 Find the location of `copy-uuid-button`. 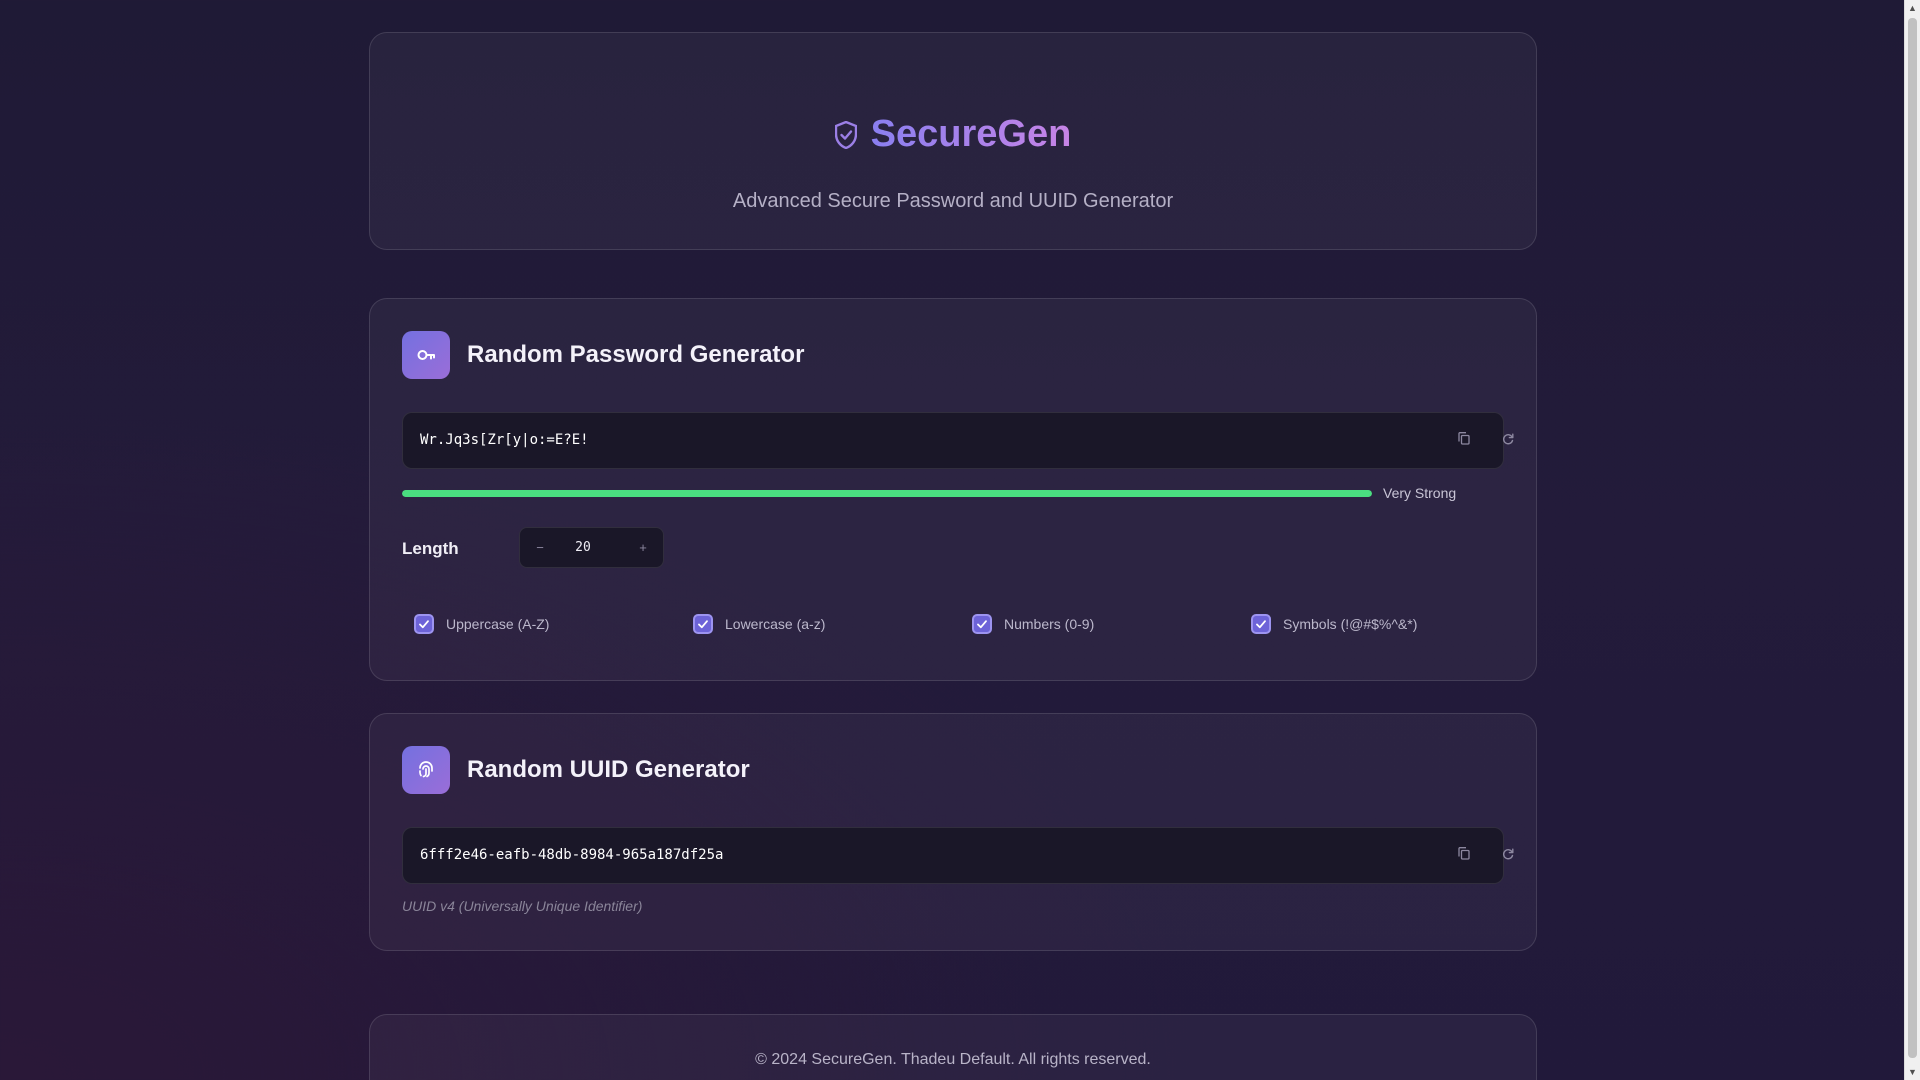

copy-uuid-button is located at coordinates (1464, 856).